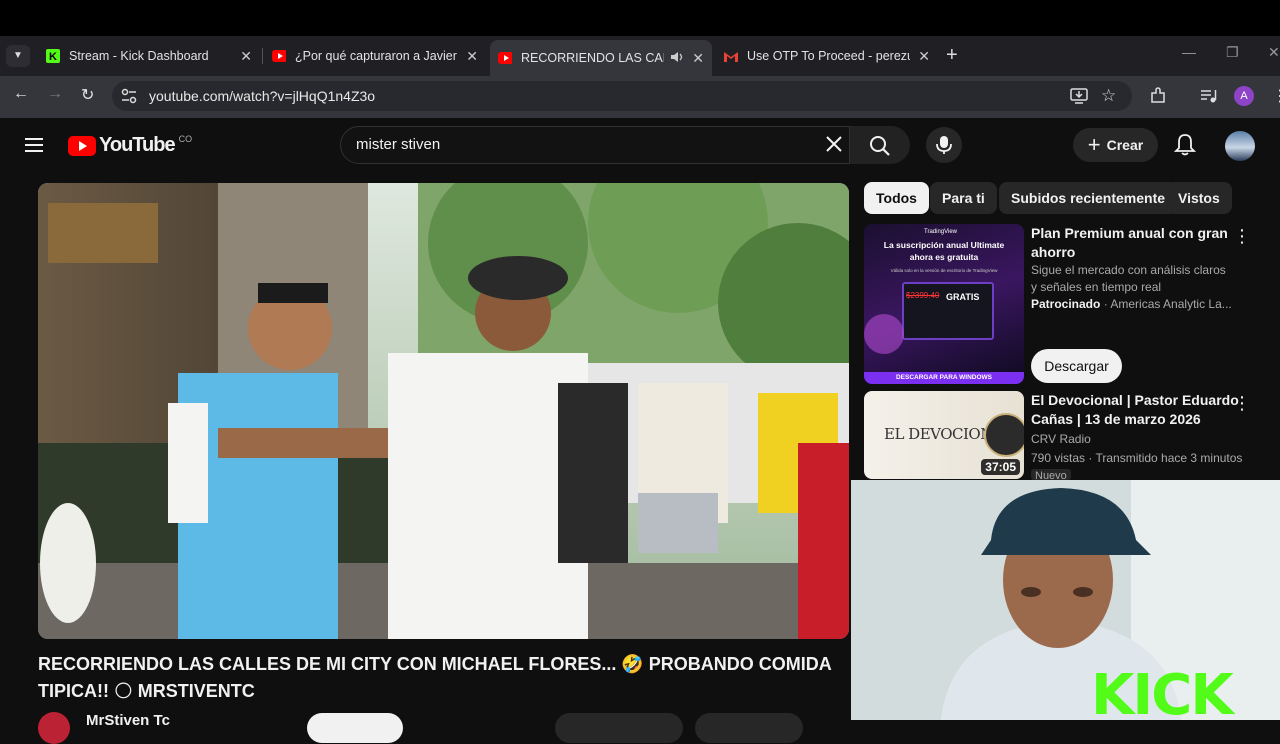 The height and width of the screenshot is (744, 1280). I want to click on bookmark-star-icon: ☆, so click(1108, 96).